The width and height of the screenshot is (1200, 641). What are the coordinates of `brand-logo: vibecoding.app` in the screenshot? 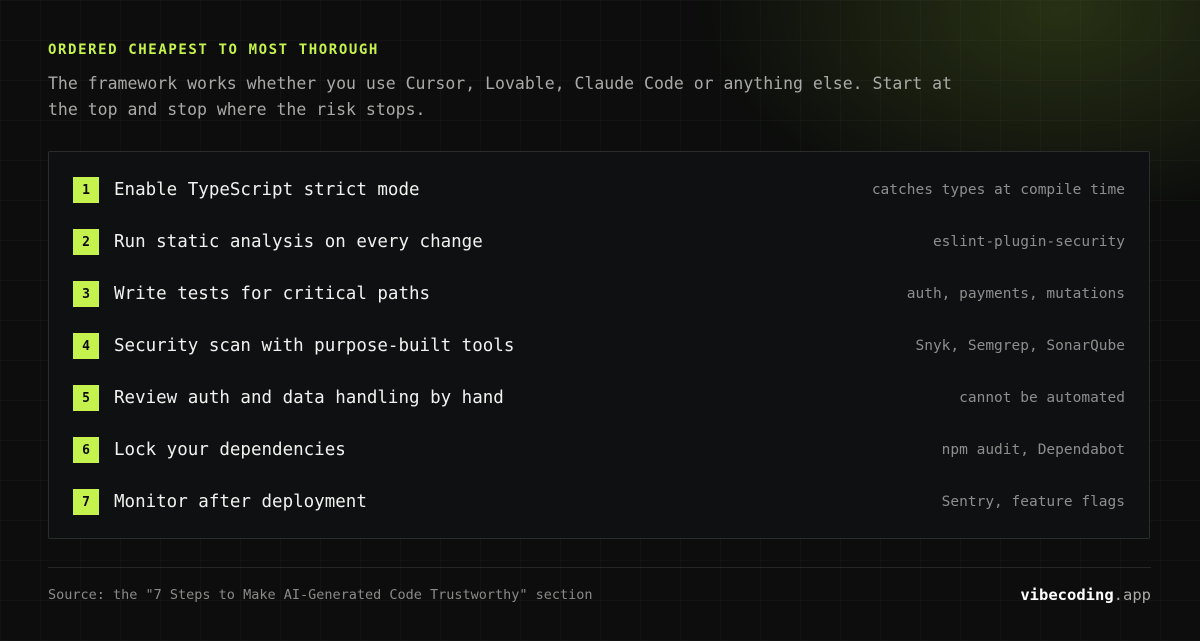 It's located at (1085, 595).